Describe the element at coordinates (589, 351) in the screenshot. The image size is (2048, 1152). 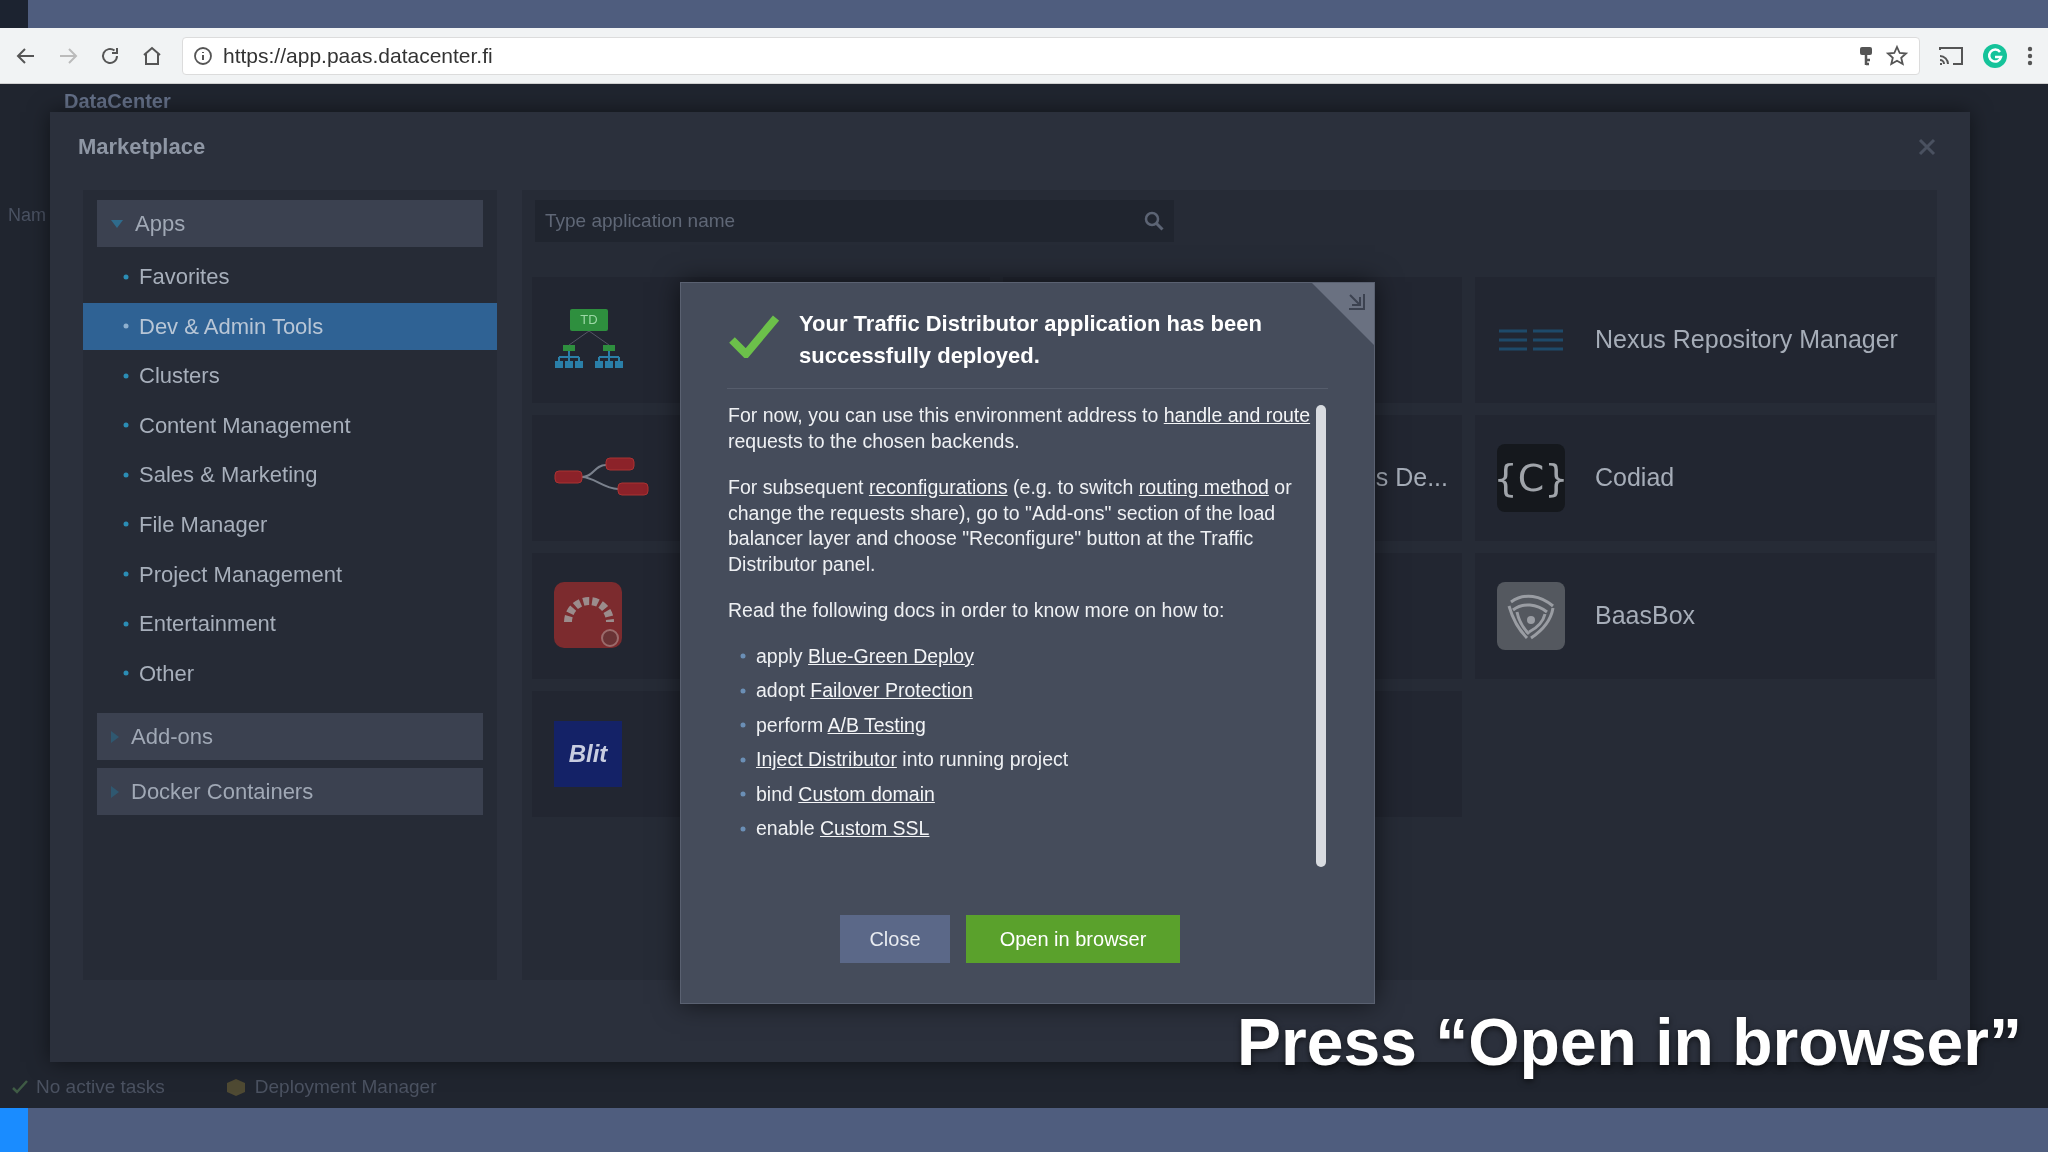
I see `hierarchy-icon` at that location.